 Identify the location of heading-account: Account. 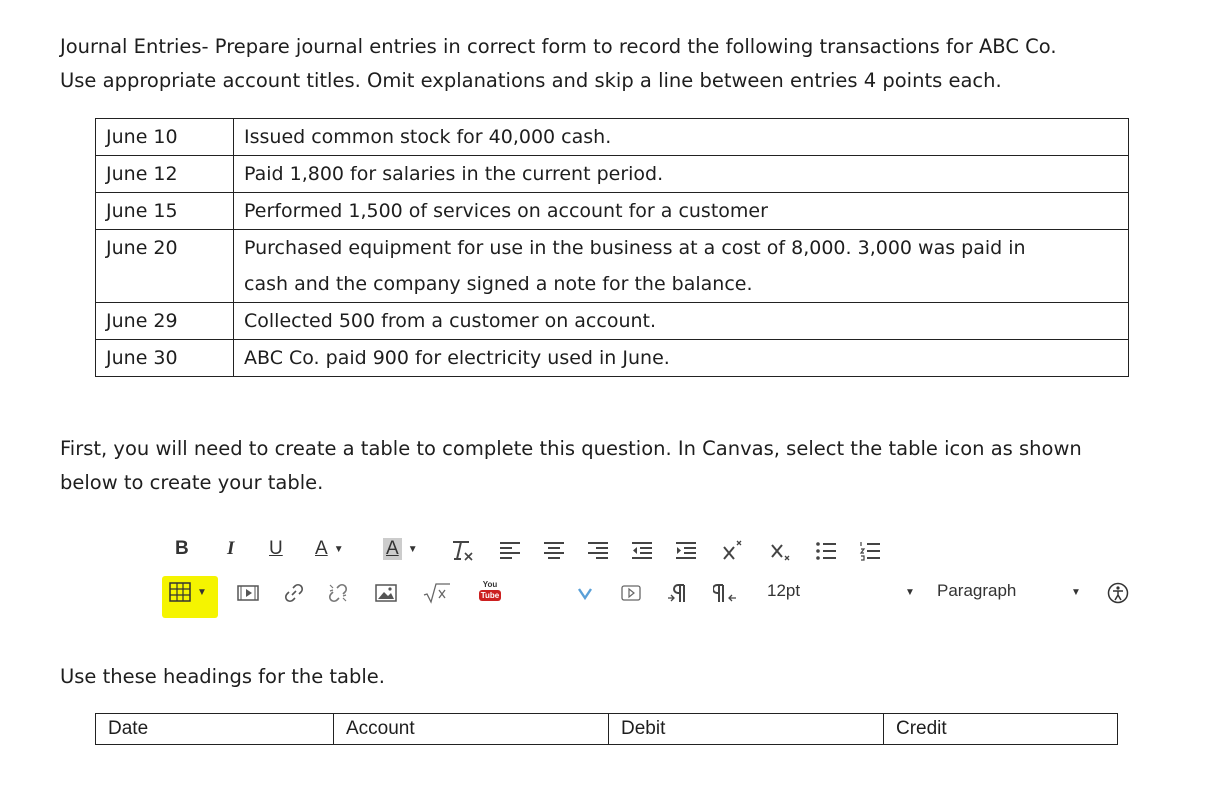
(471, 729).